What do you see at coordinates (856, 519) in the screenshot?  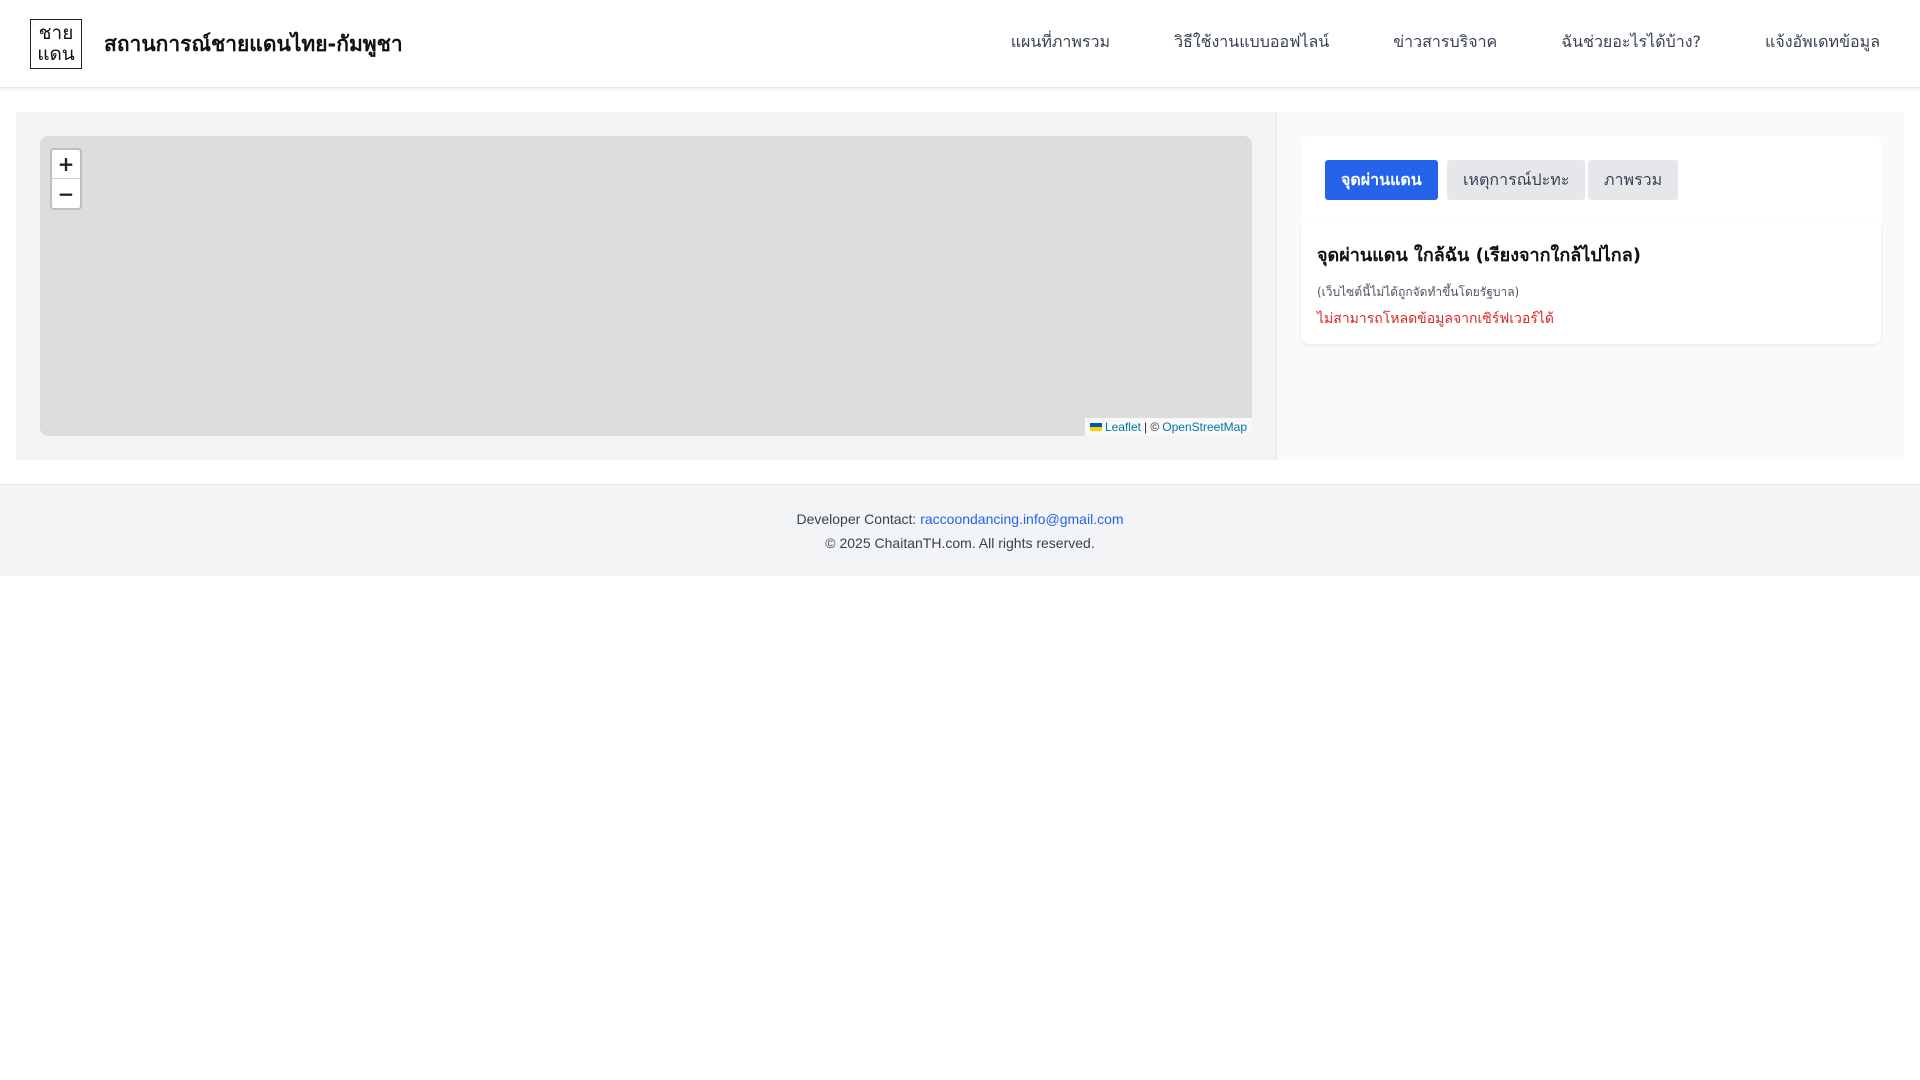 I see `contact-label: Developer Contact:` at bounding box center [856, 519].